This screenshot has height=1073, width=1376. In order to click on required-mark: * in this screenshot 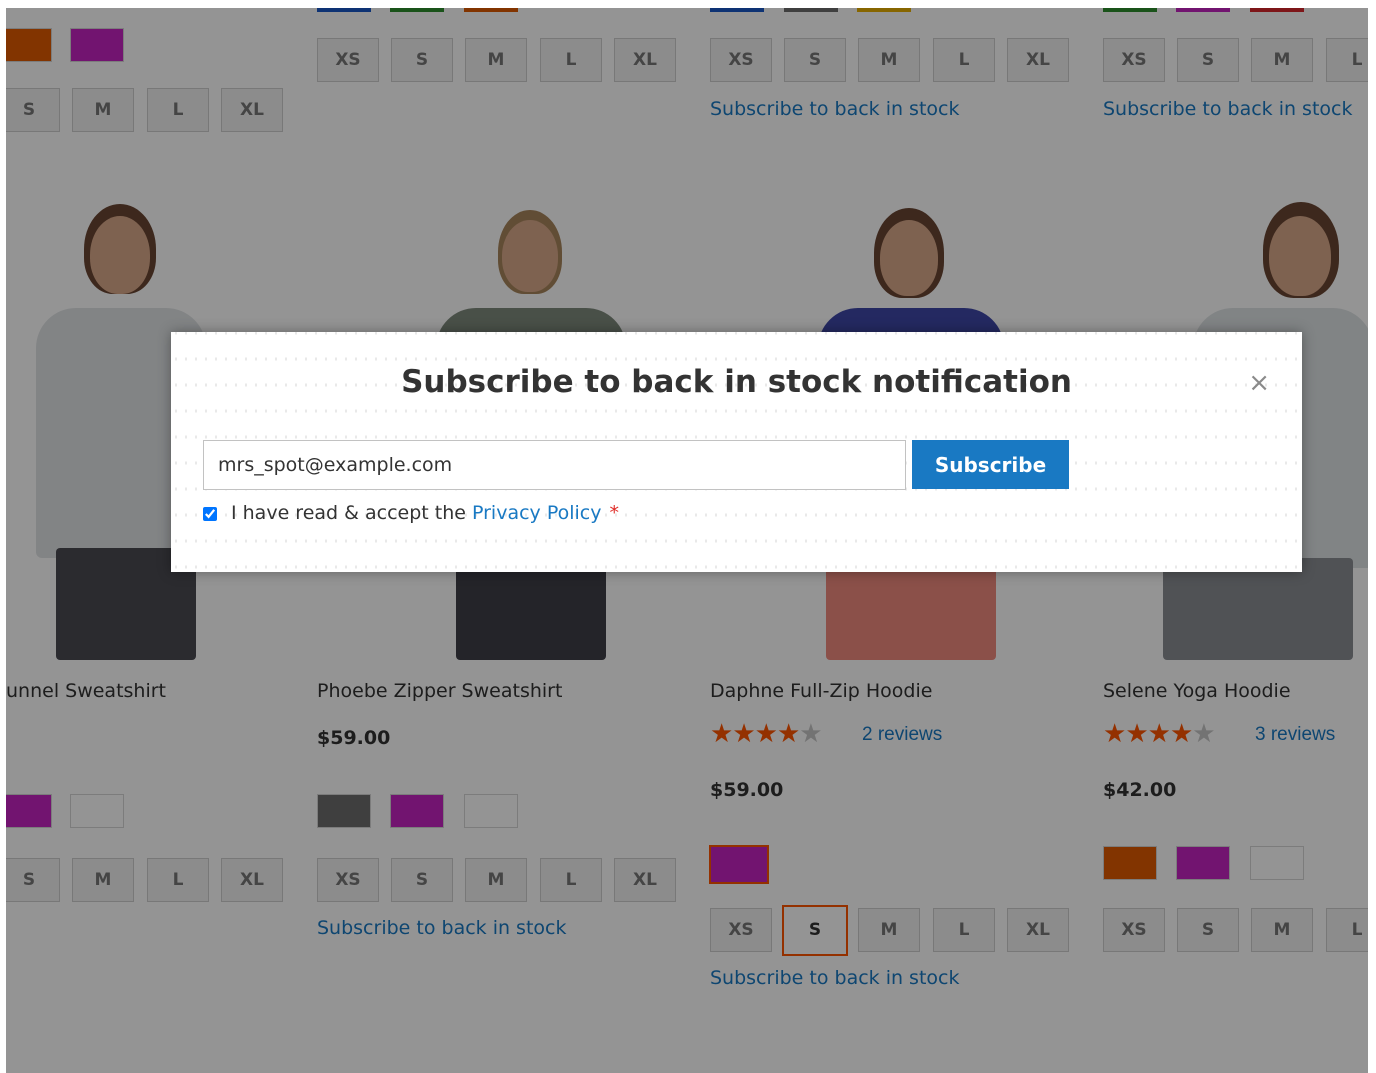, I will do `click(614, 513)`.